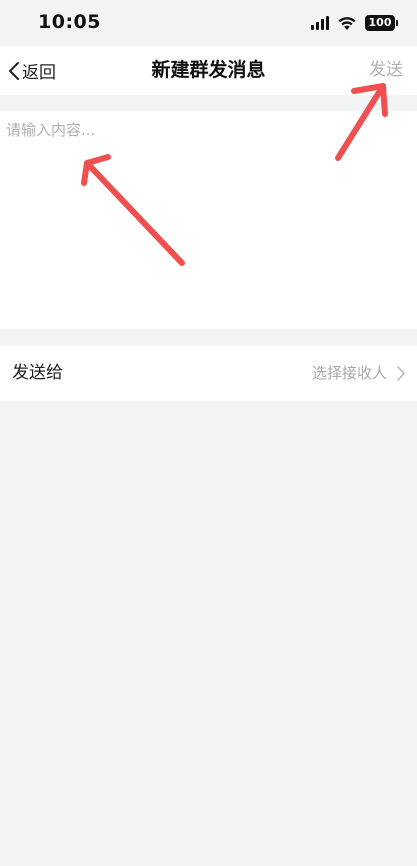 This screenshot has width=417, height=866. I want to click on signal-icon, so click(320, 23).